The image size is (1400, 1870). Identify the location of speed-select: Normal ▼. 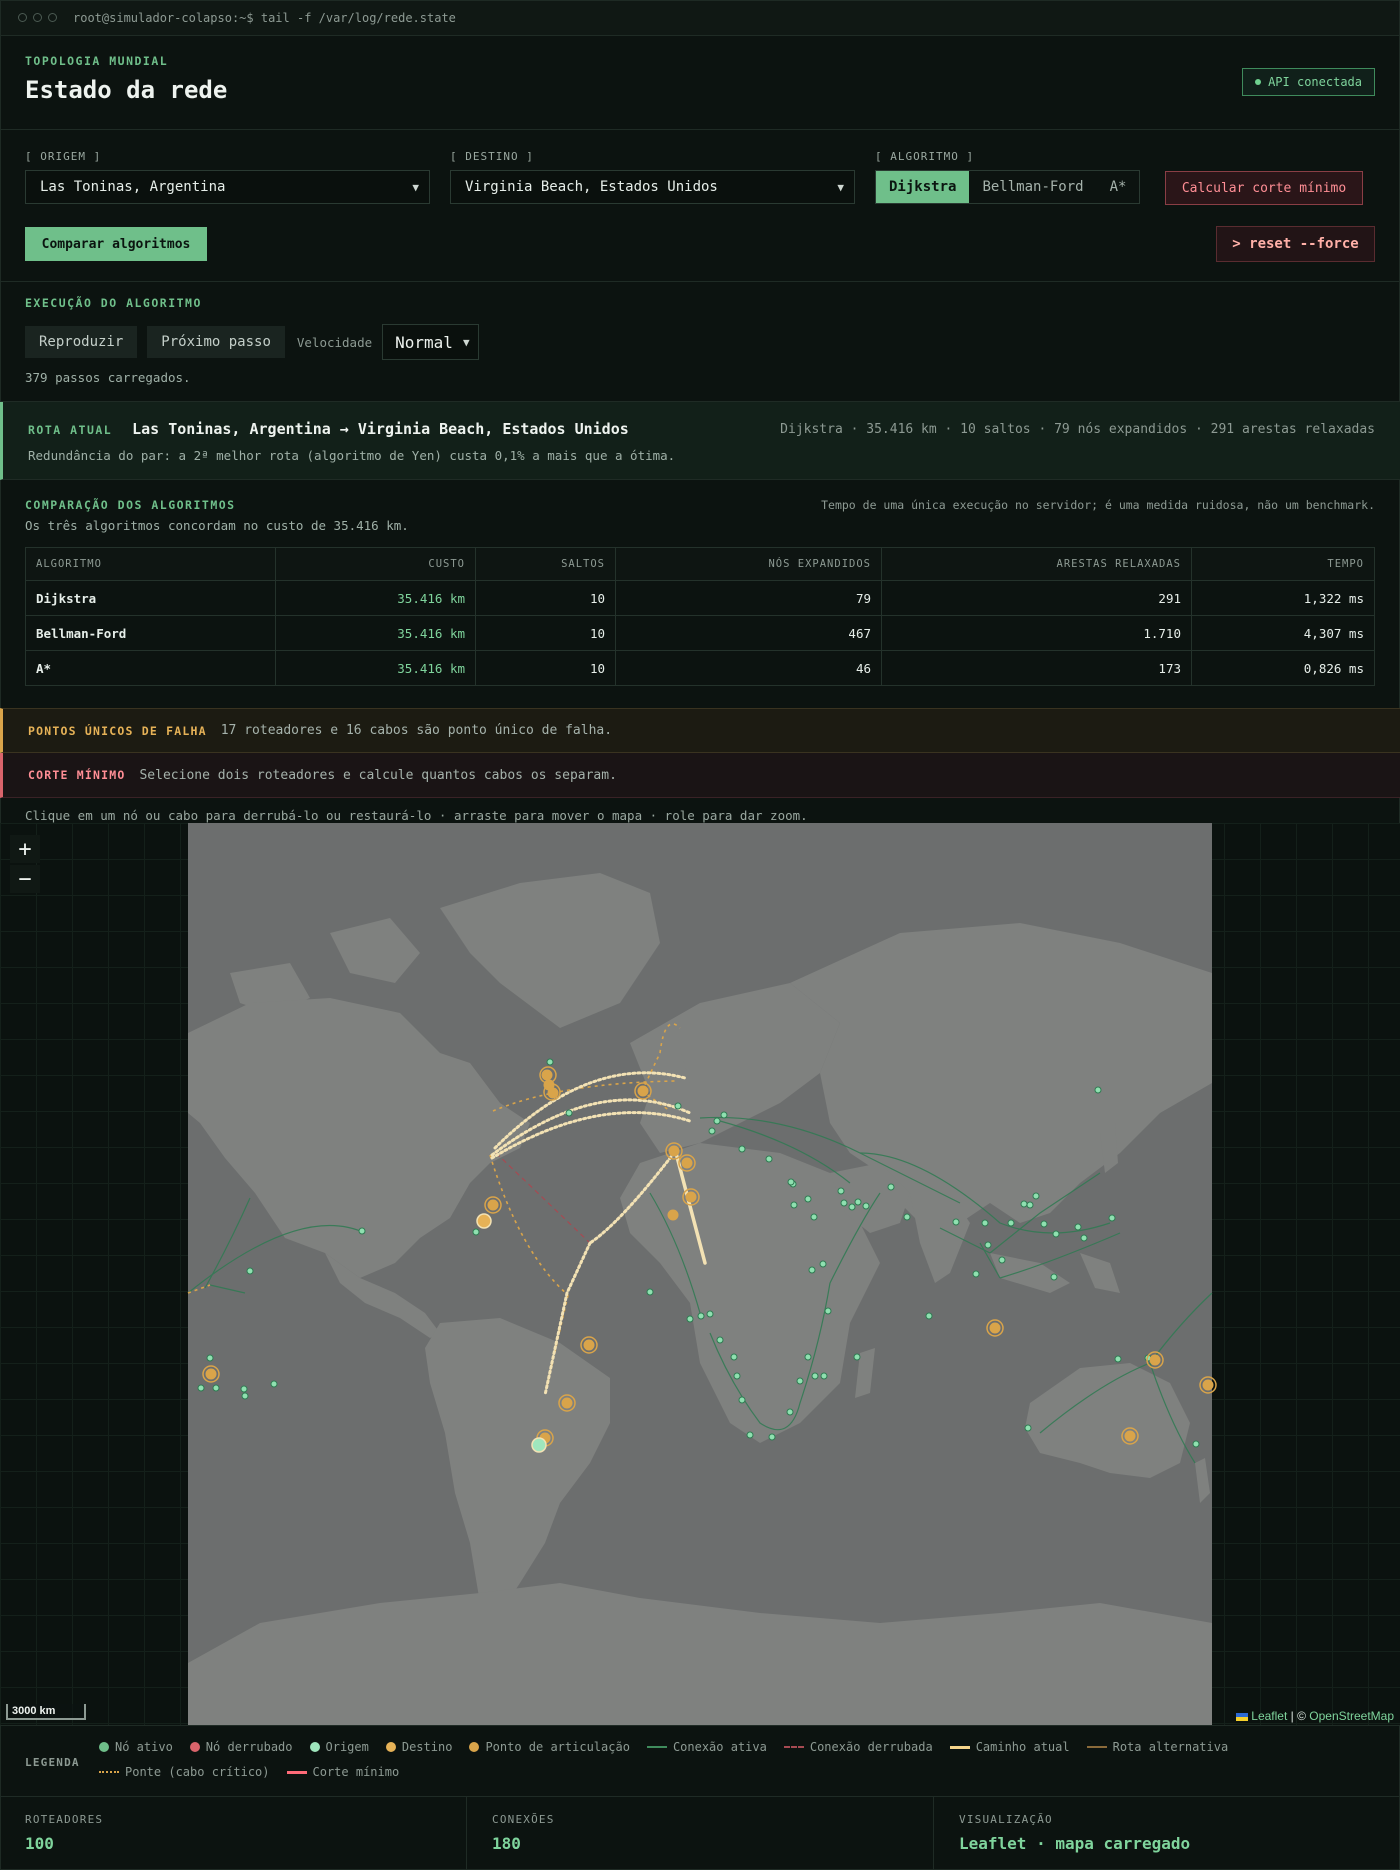
(430, 342).